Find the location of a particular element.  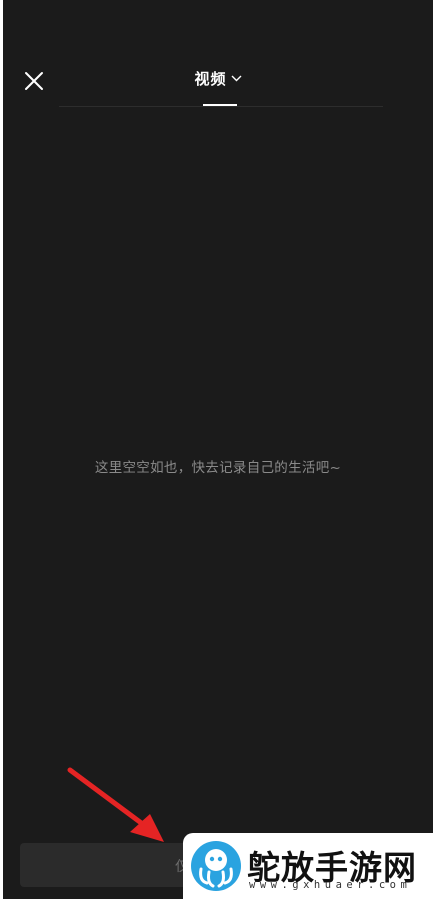

octopus-logo-icon is located at coordinates (216, 866).